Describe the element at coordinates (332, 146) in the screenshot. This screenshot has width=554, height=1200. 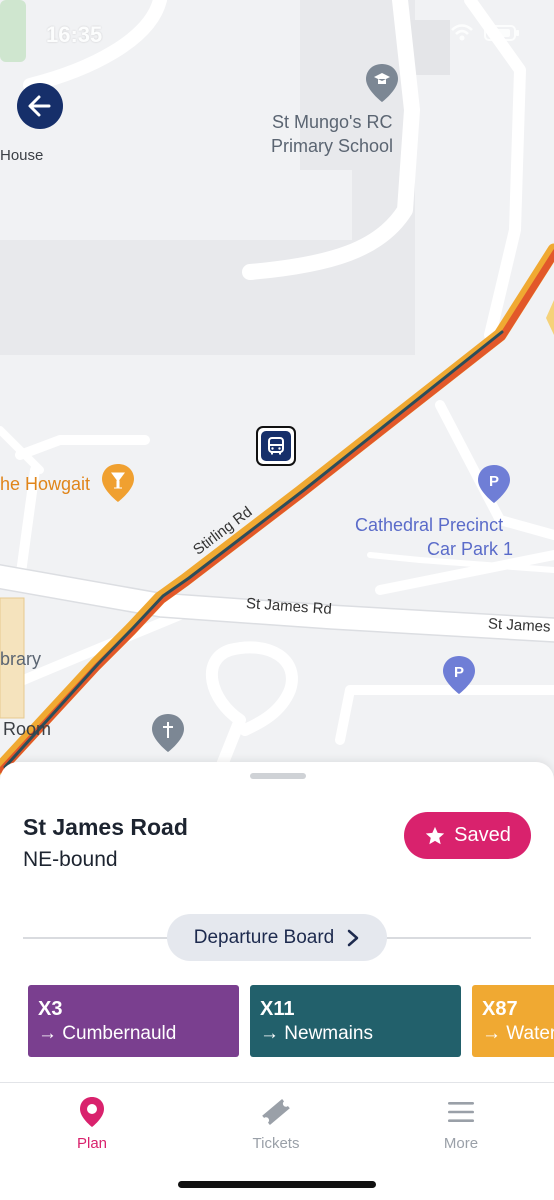
I see `map-label-school-2: Primary School` at that location.